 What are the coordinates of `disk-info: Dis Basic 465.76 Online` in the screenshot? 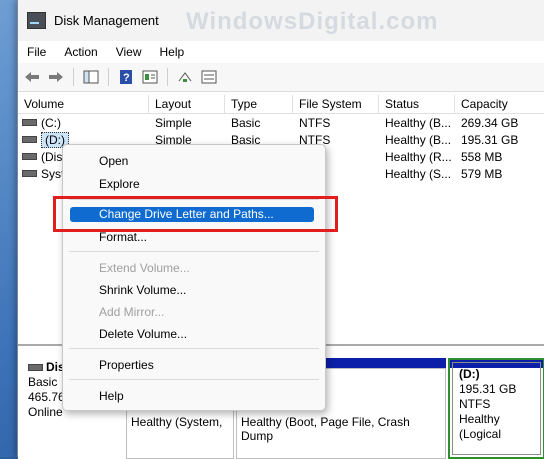 It's located at (46, 390).